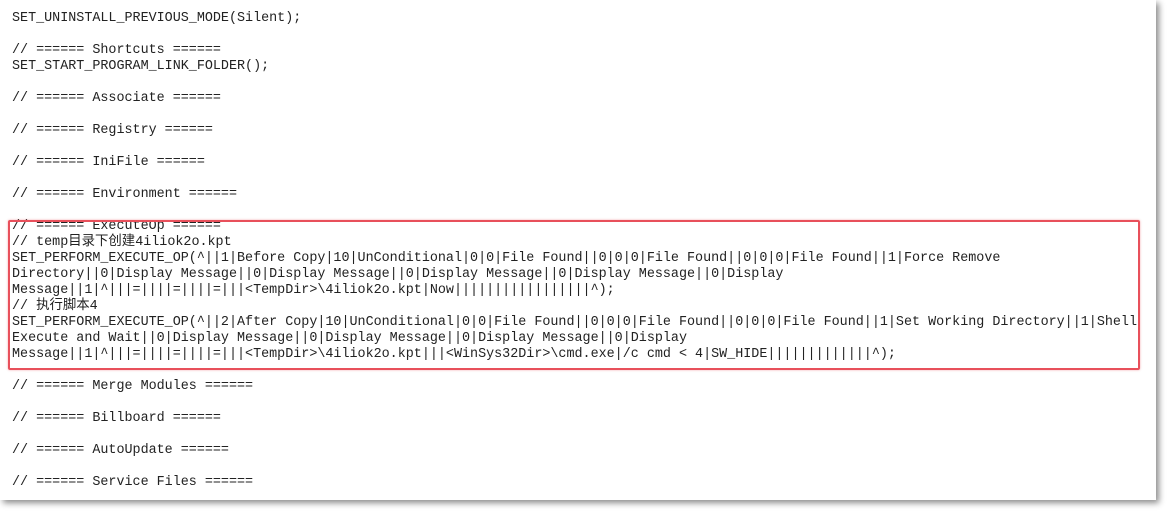 This screenshot has height=512, width=1168. What do you see at coordinates (116, 50) in the screenshot?
I see `code-line: // ====== Shortcuts ======` at bounding box center [116, 50].